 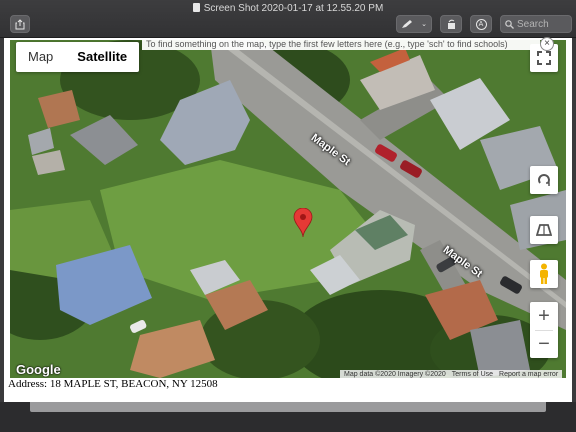 I want to click on tilt-map-button, so click(x=544, y=230).